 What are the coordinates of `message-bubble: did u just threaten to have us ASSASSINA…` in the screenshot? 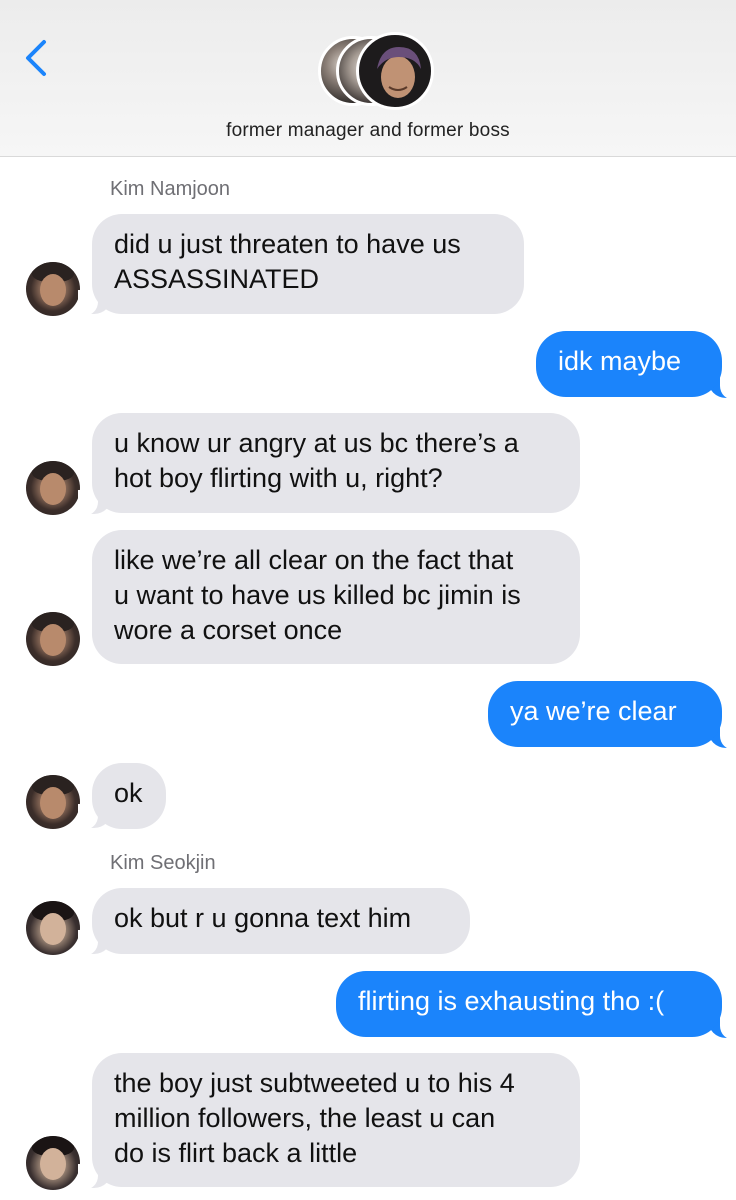 It's located at (308, 264).